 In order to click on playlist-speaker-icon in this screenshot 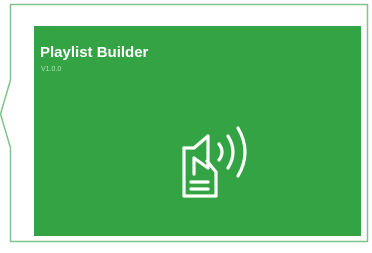, I will do `click(214, 162)`.